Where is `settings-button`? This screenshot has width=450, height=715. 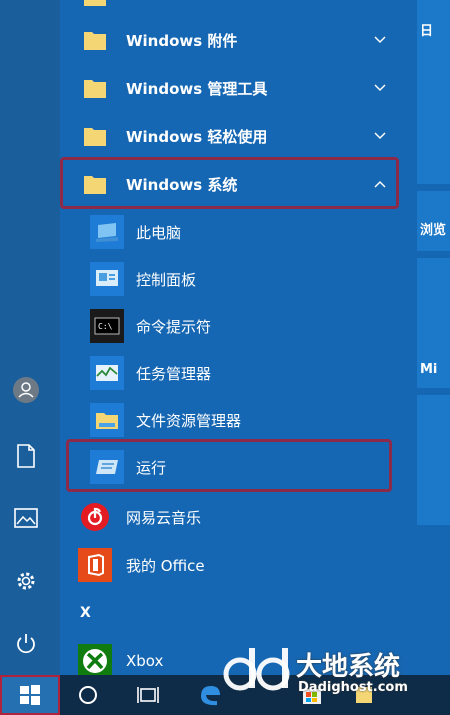 settings-button is located at coordinates (26, 581).